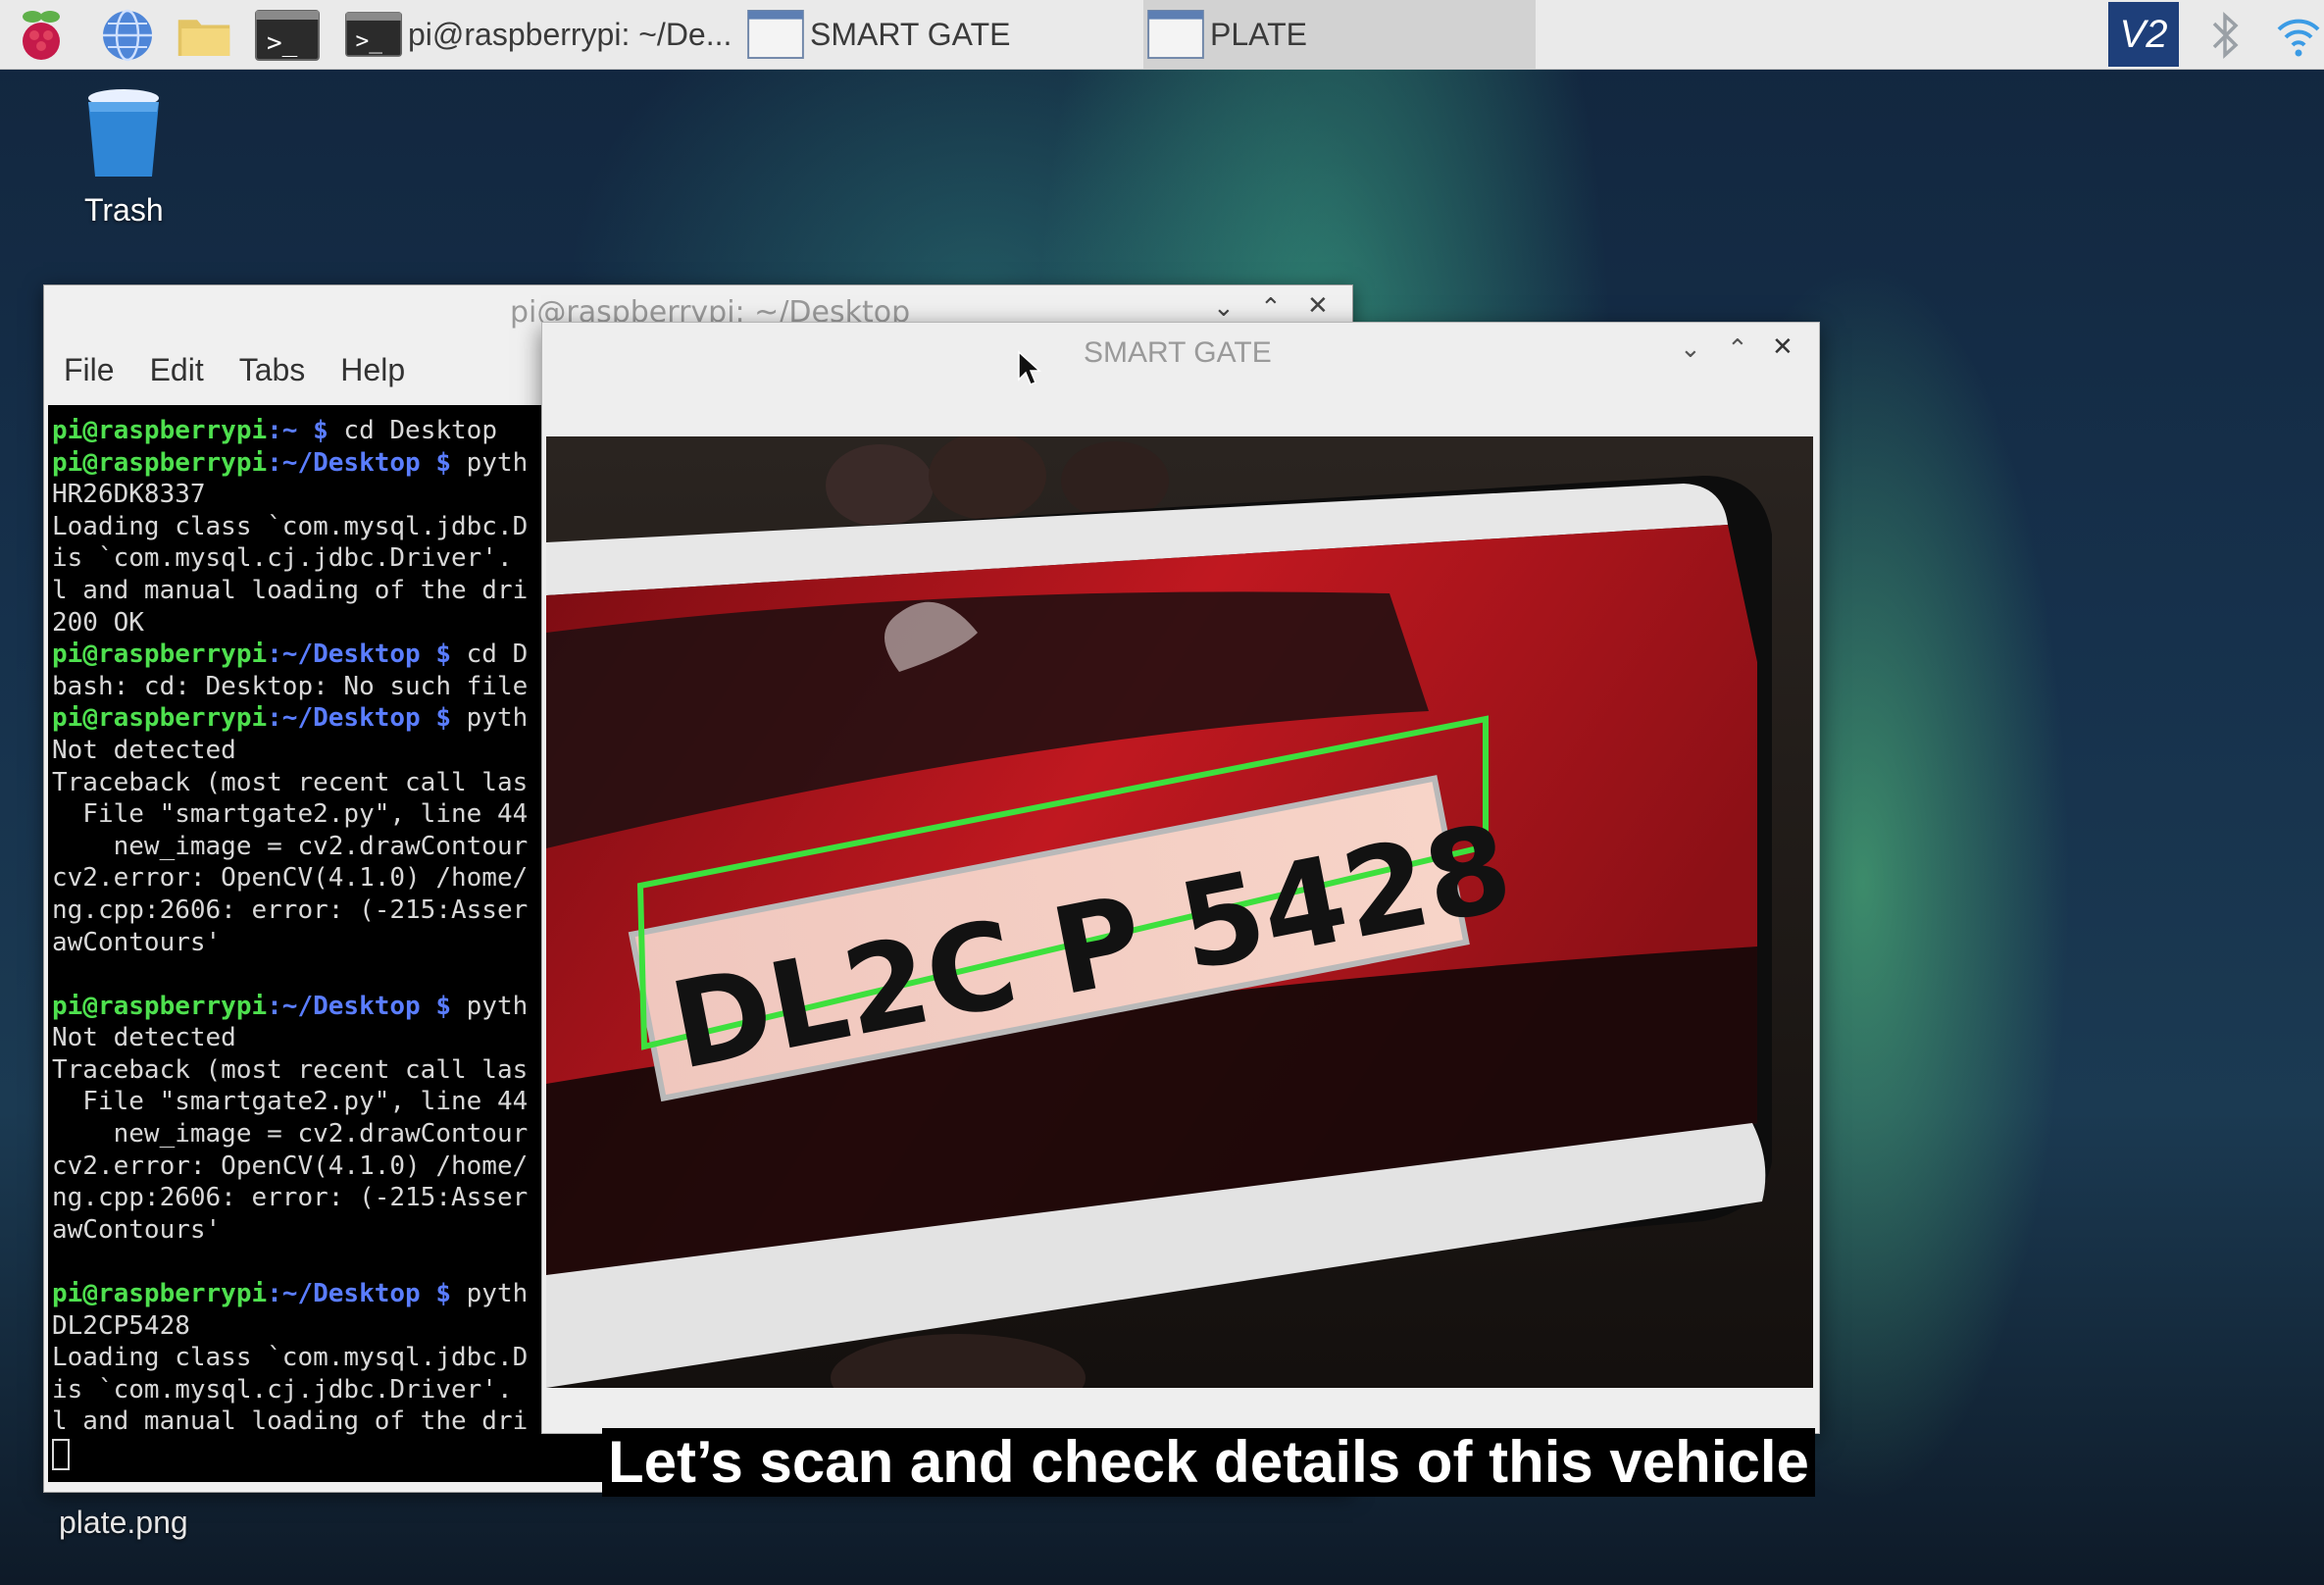  I want to click on mouse-cursor-icon, so click(1029, 367).